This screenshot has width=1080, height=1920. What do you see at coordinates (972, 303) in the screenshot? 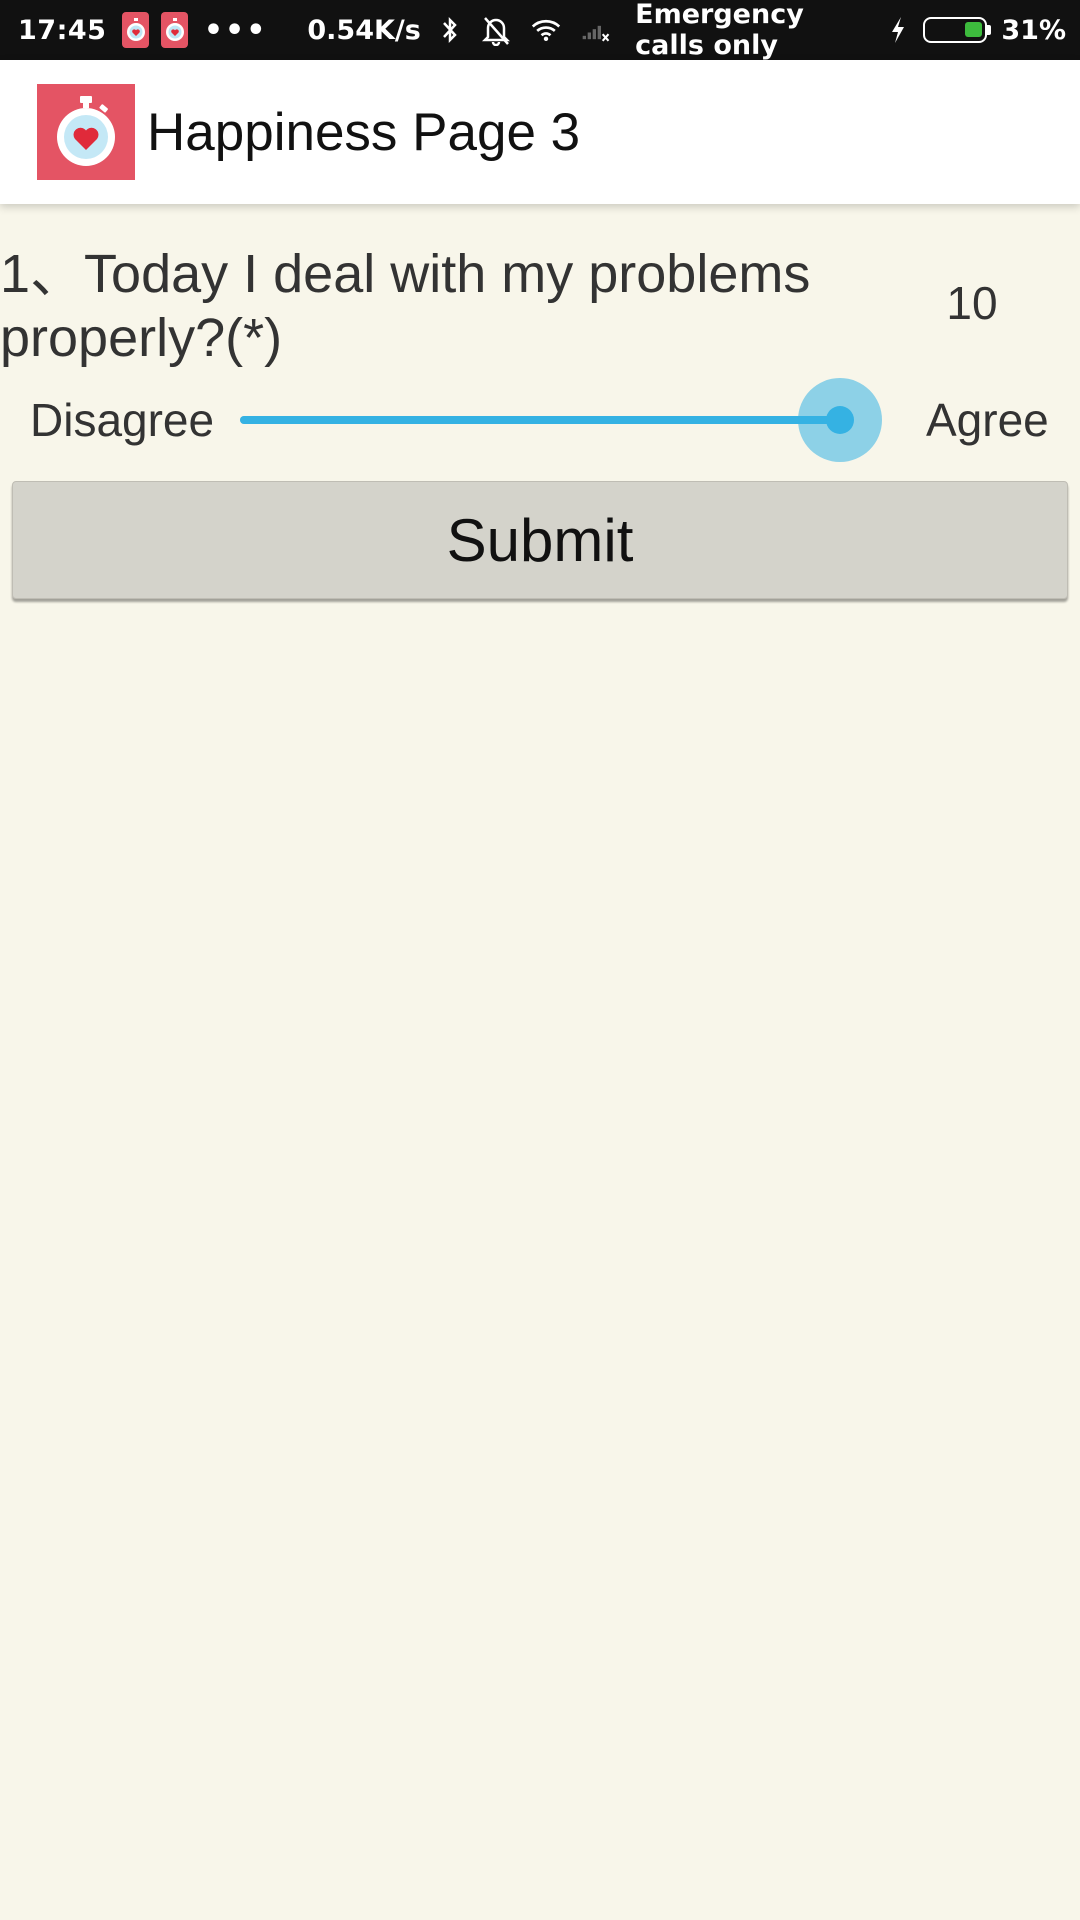
I see `question-value: 10` at bounding box center [972, 303].